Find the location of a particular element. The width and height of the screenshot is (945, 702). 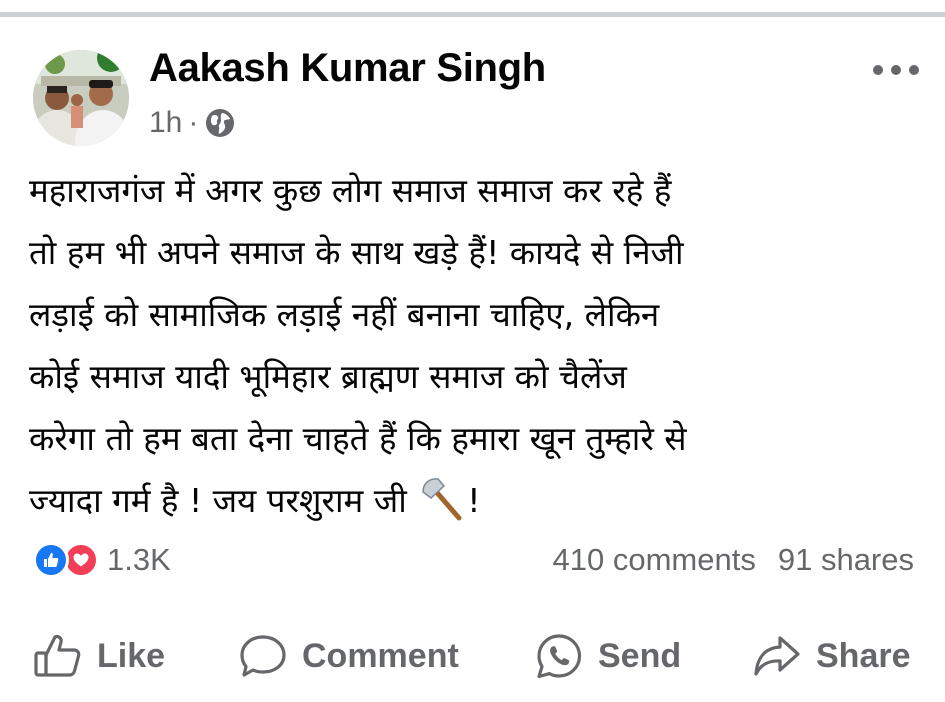

post-text-last-line: ज्यादा गर्म है ! जय परशुराम जी ! is located at coordinates (481, 501).